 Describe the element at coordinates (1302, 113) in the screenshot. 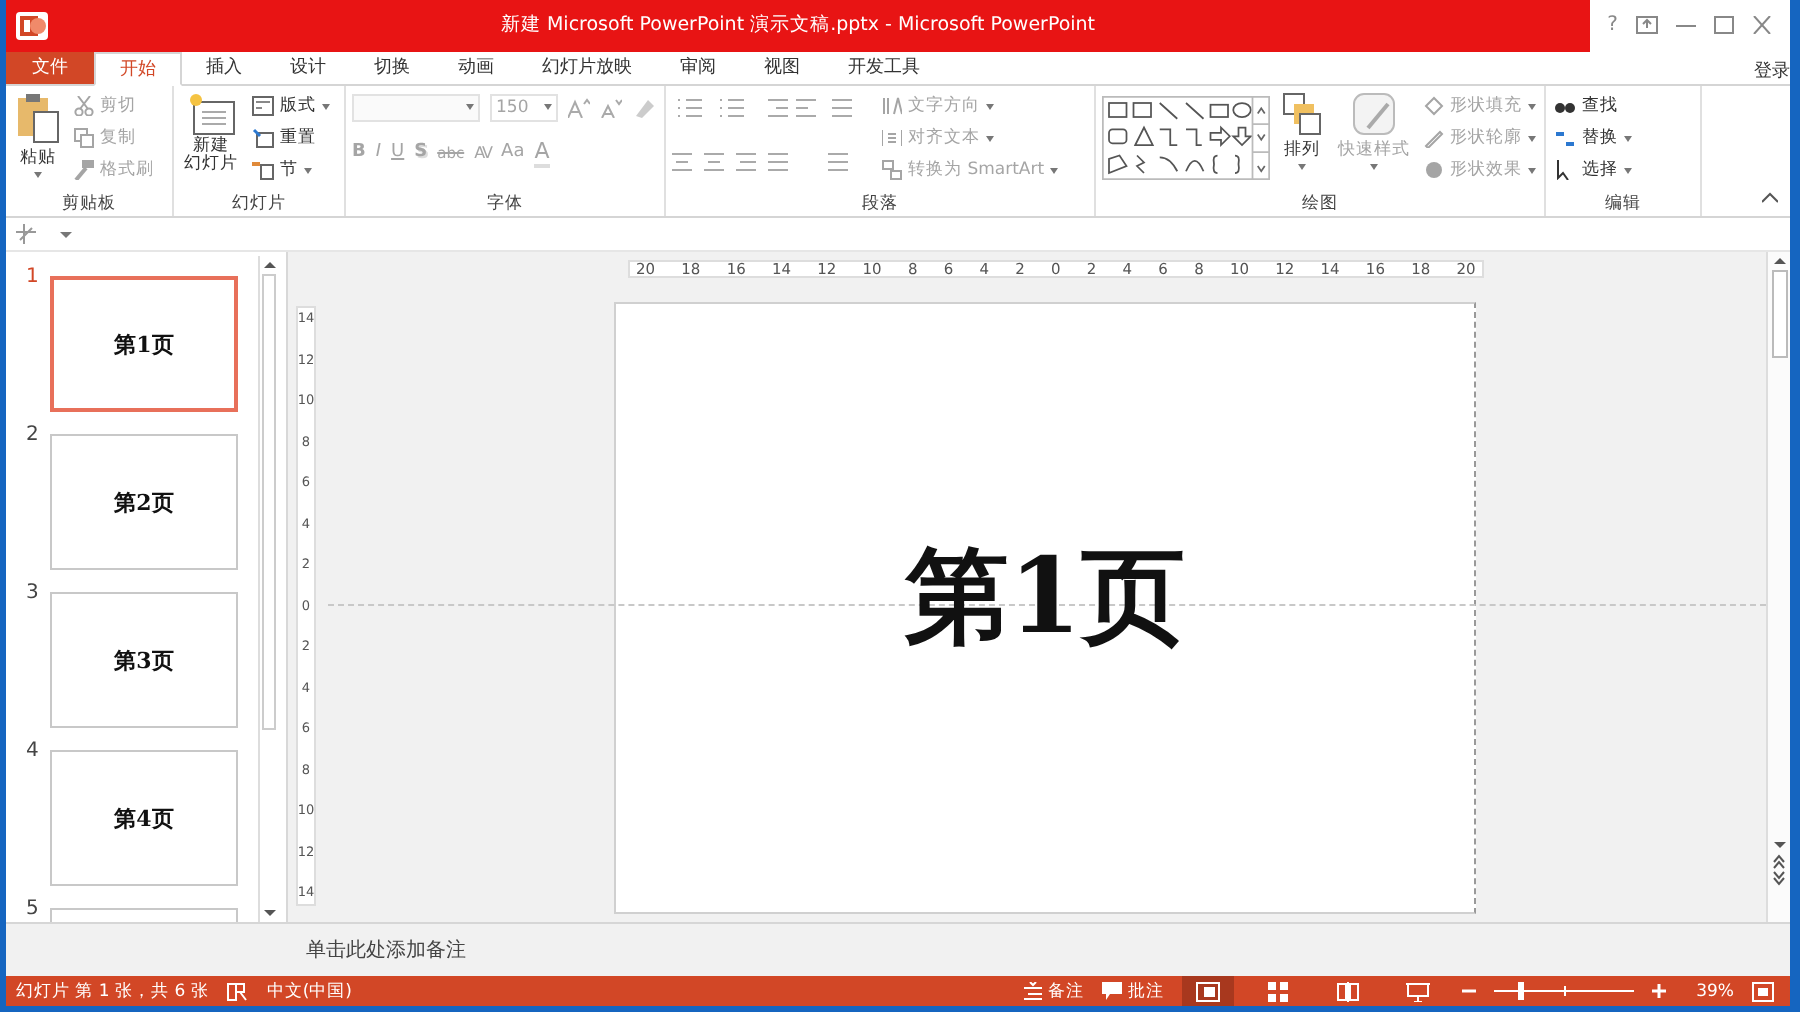

I see `stacked-squares-icon` at that location.